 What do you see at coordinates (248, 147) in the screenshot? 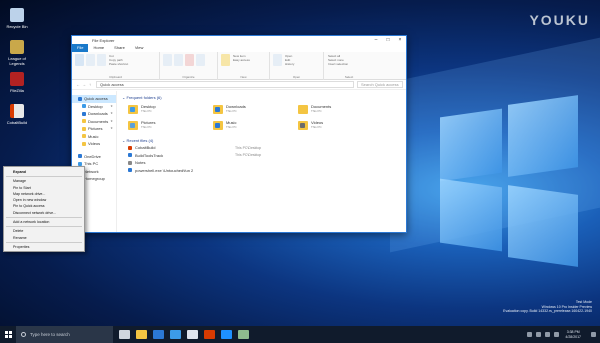
I see `file-path: This PC\Desktop` at bounding box center [248, 147].